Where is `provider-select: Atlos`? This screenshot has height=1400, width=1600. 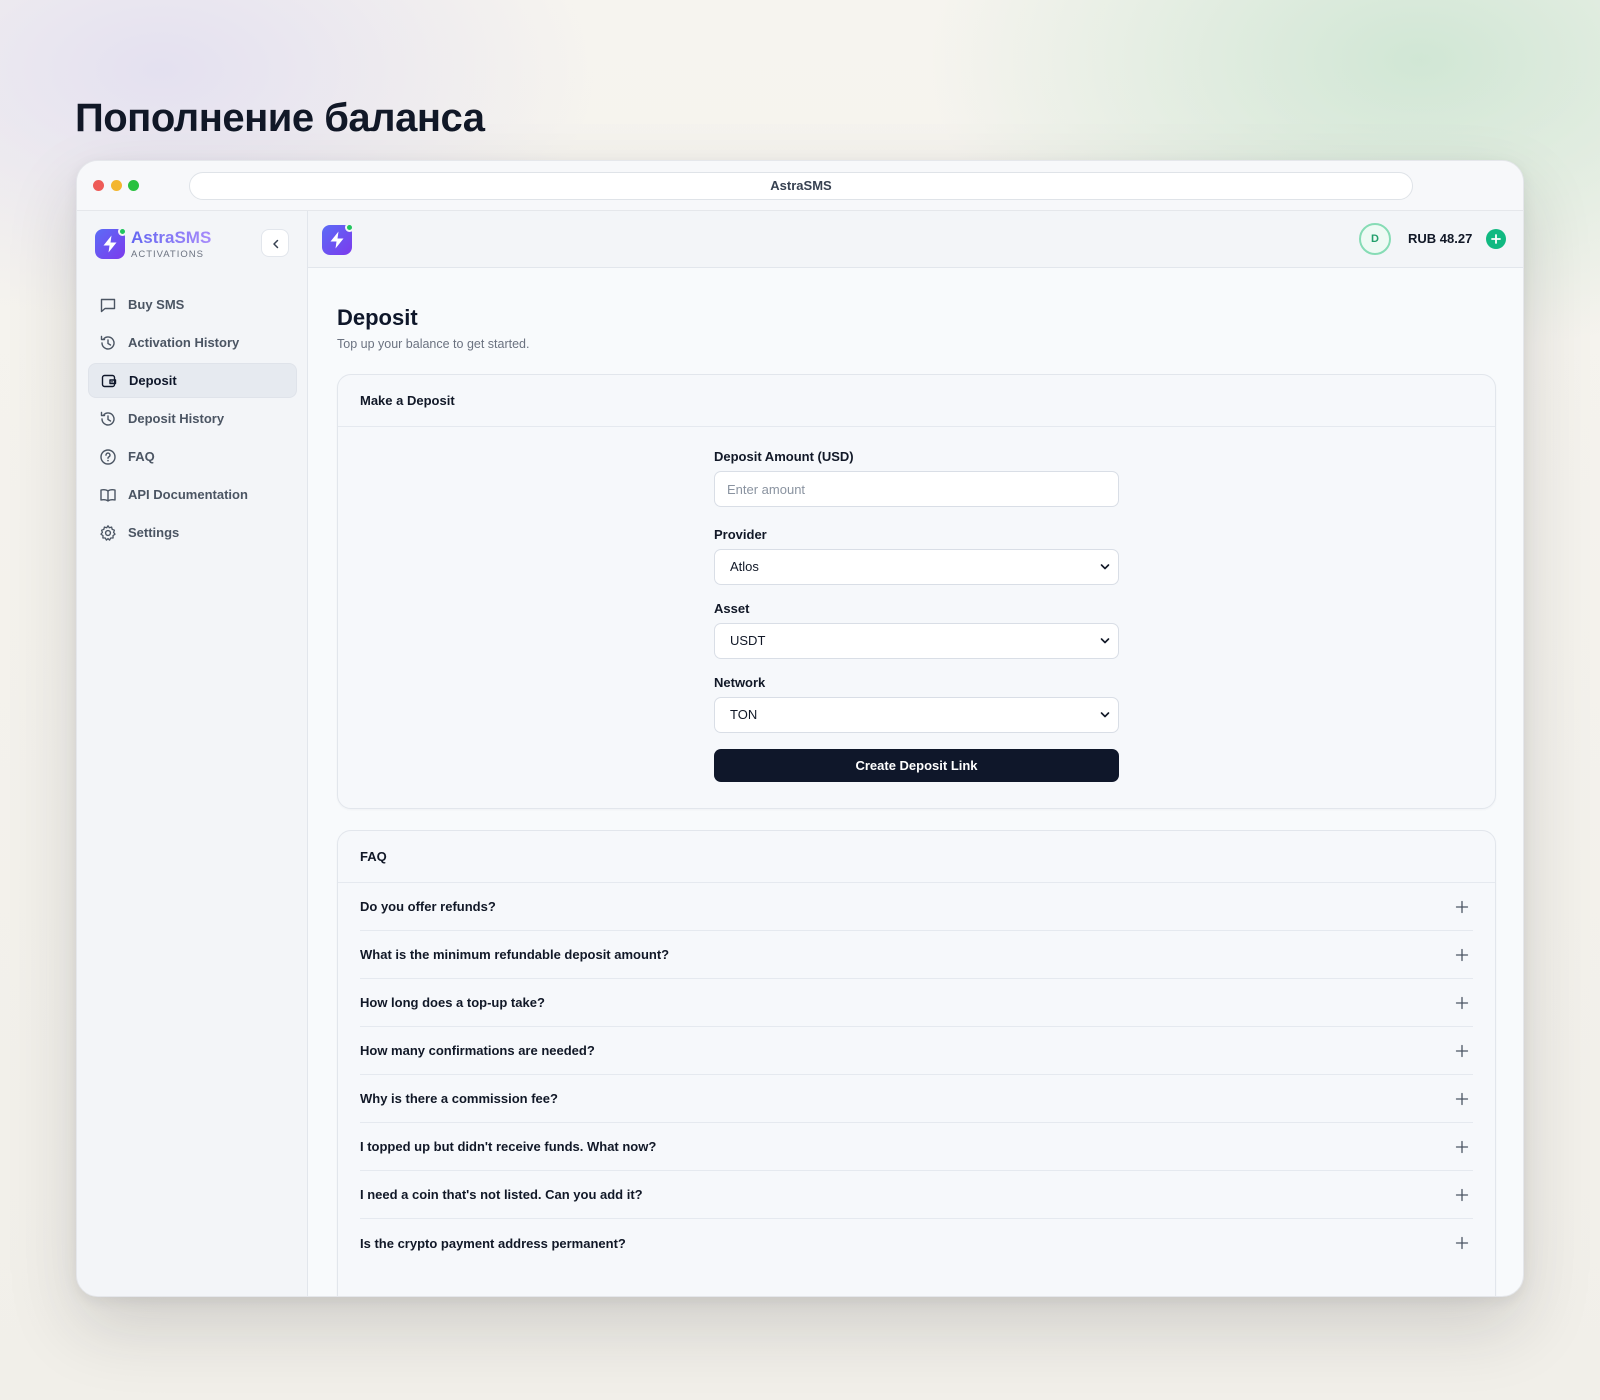
provider-select: Atlos is located at coordinates (916, 567).